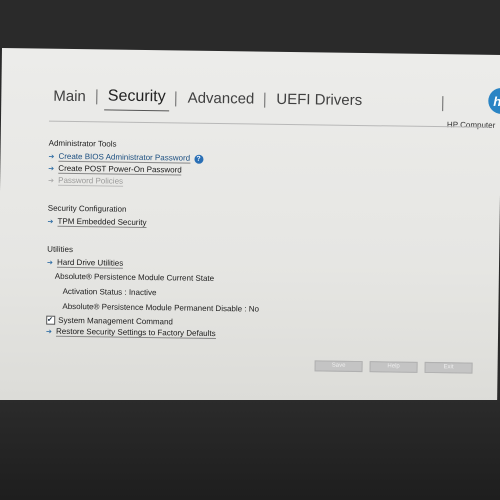 This screenshot has width=500, height=500. I want to click on tab-uefi-drivers: UEFI Drivers, so click(319, 100).